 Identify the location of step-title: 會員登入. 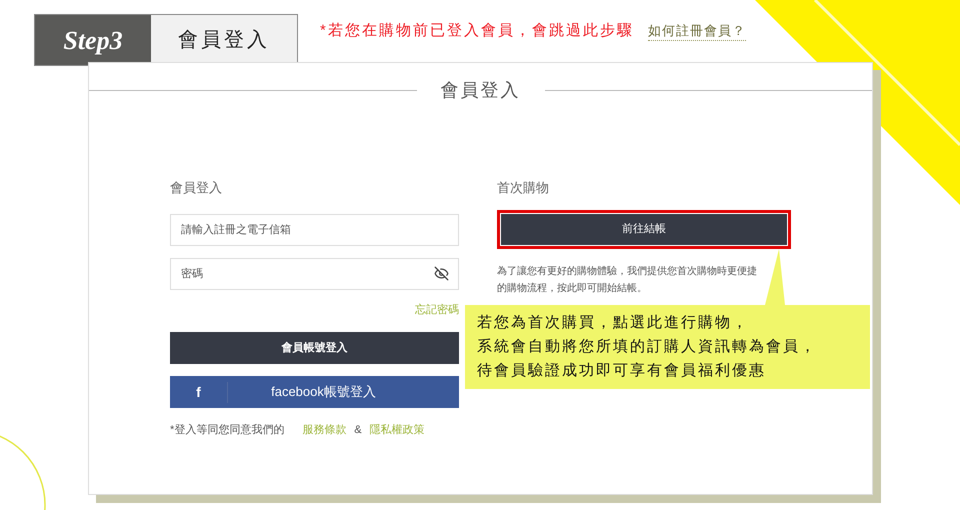
(224, 40).